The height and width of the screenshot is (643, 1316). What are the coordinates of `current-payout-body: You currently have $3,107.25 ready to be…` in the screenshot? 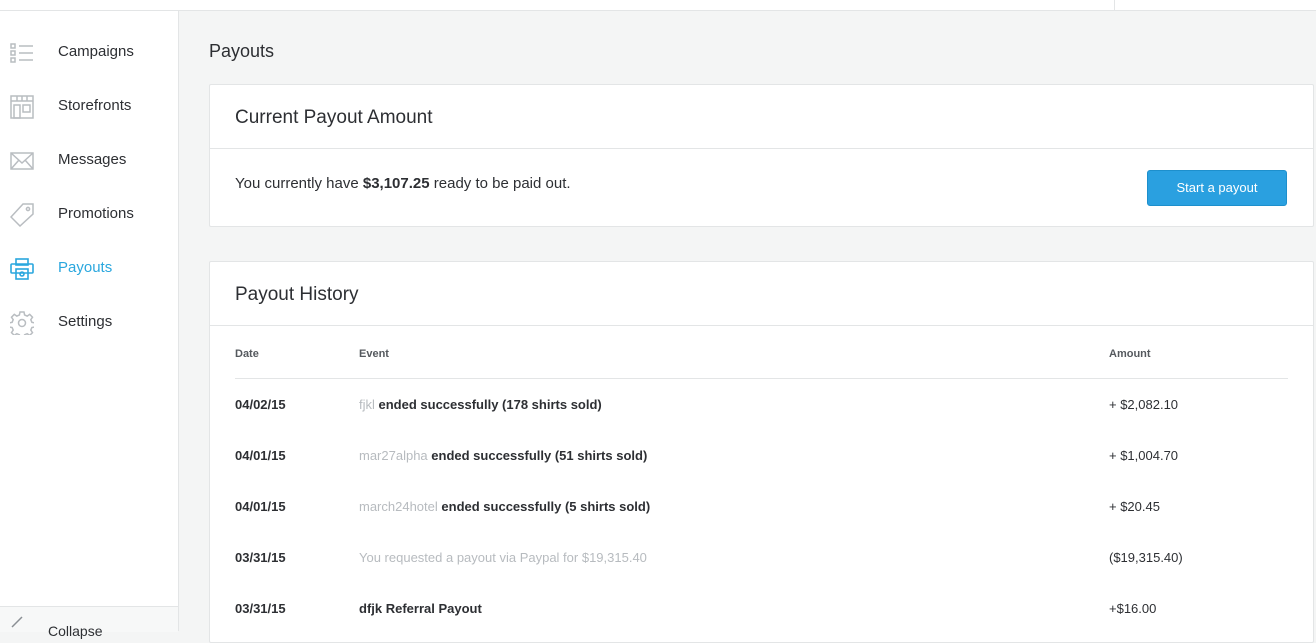 It's located at (761, 187).